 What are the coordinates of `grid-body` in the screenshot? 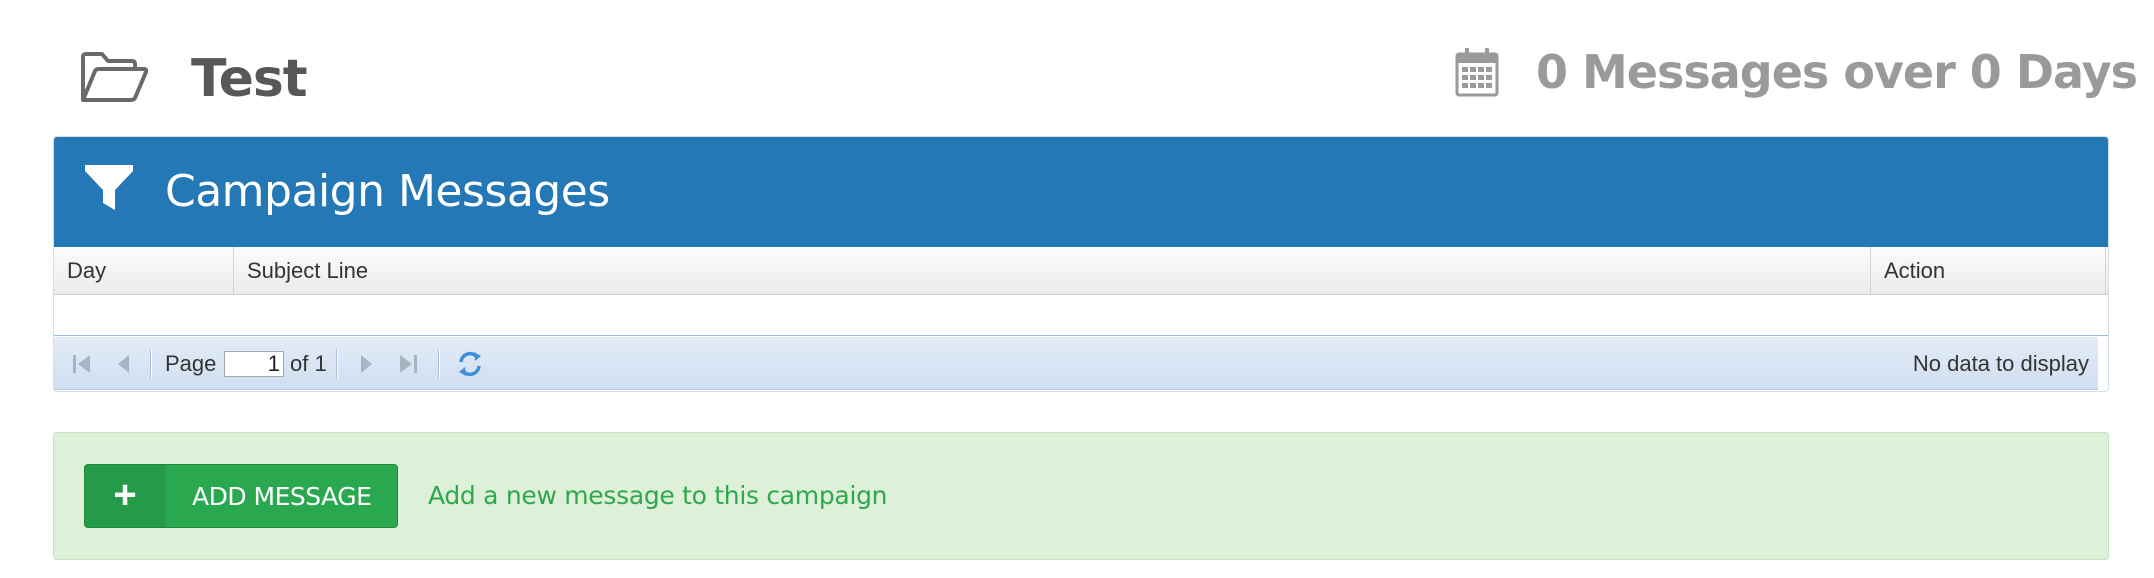 It's located at (1081, 315).